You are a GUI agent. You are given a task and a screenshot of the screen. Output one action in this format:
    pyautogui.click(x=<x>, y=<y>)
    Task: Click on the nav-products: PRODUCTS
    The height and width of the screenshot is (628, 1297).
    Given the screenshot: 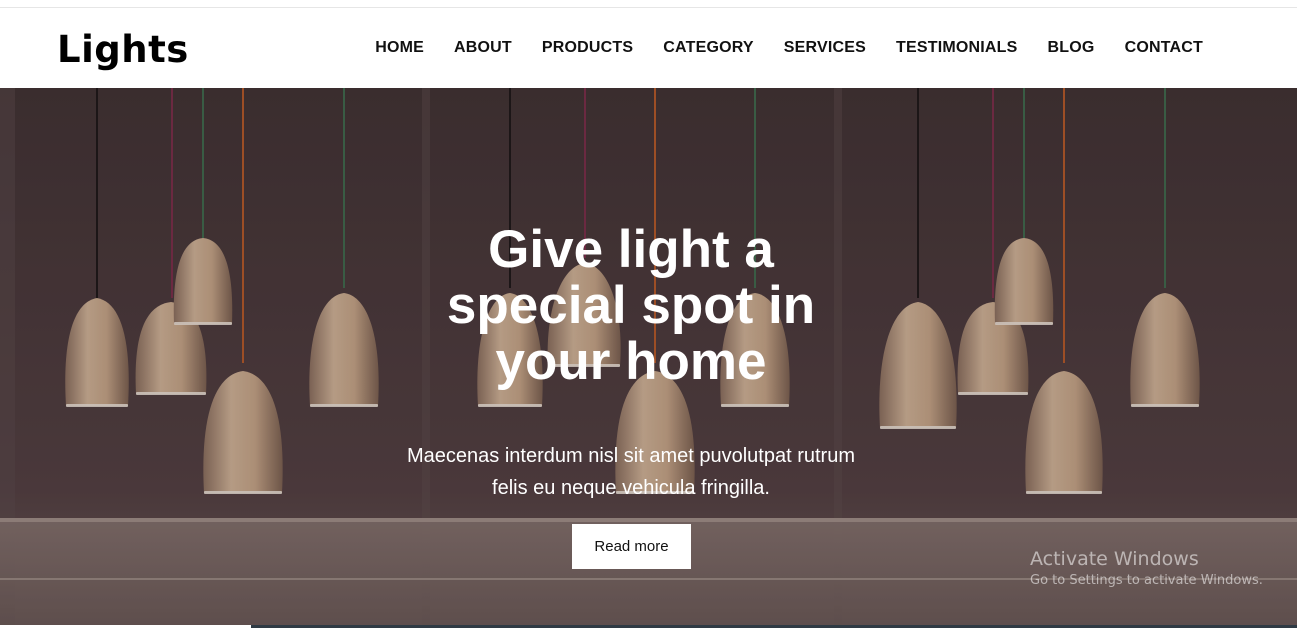 What is the action you would take?
    pyautogui.click(x=587, y=48)
    